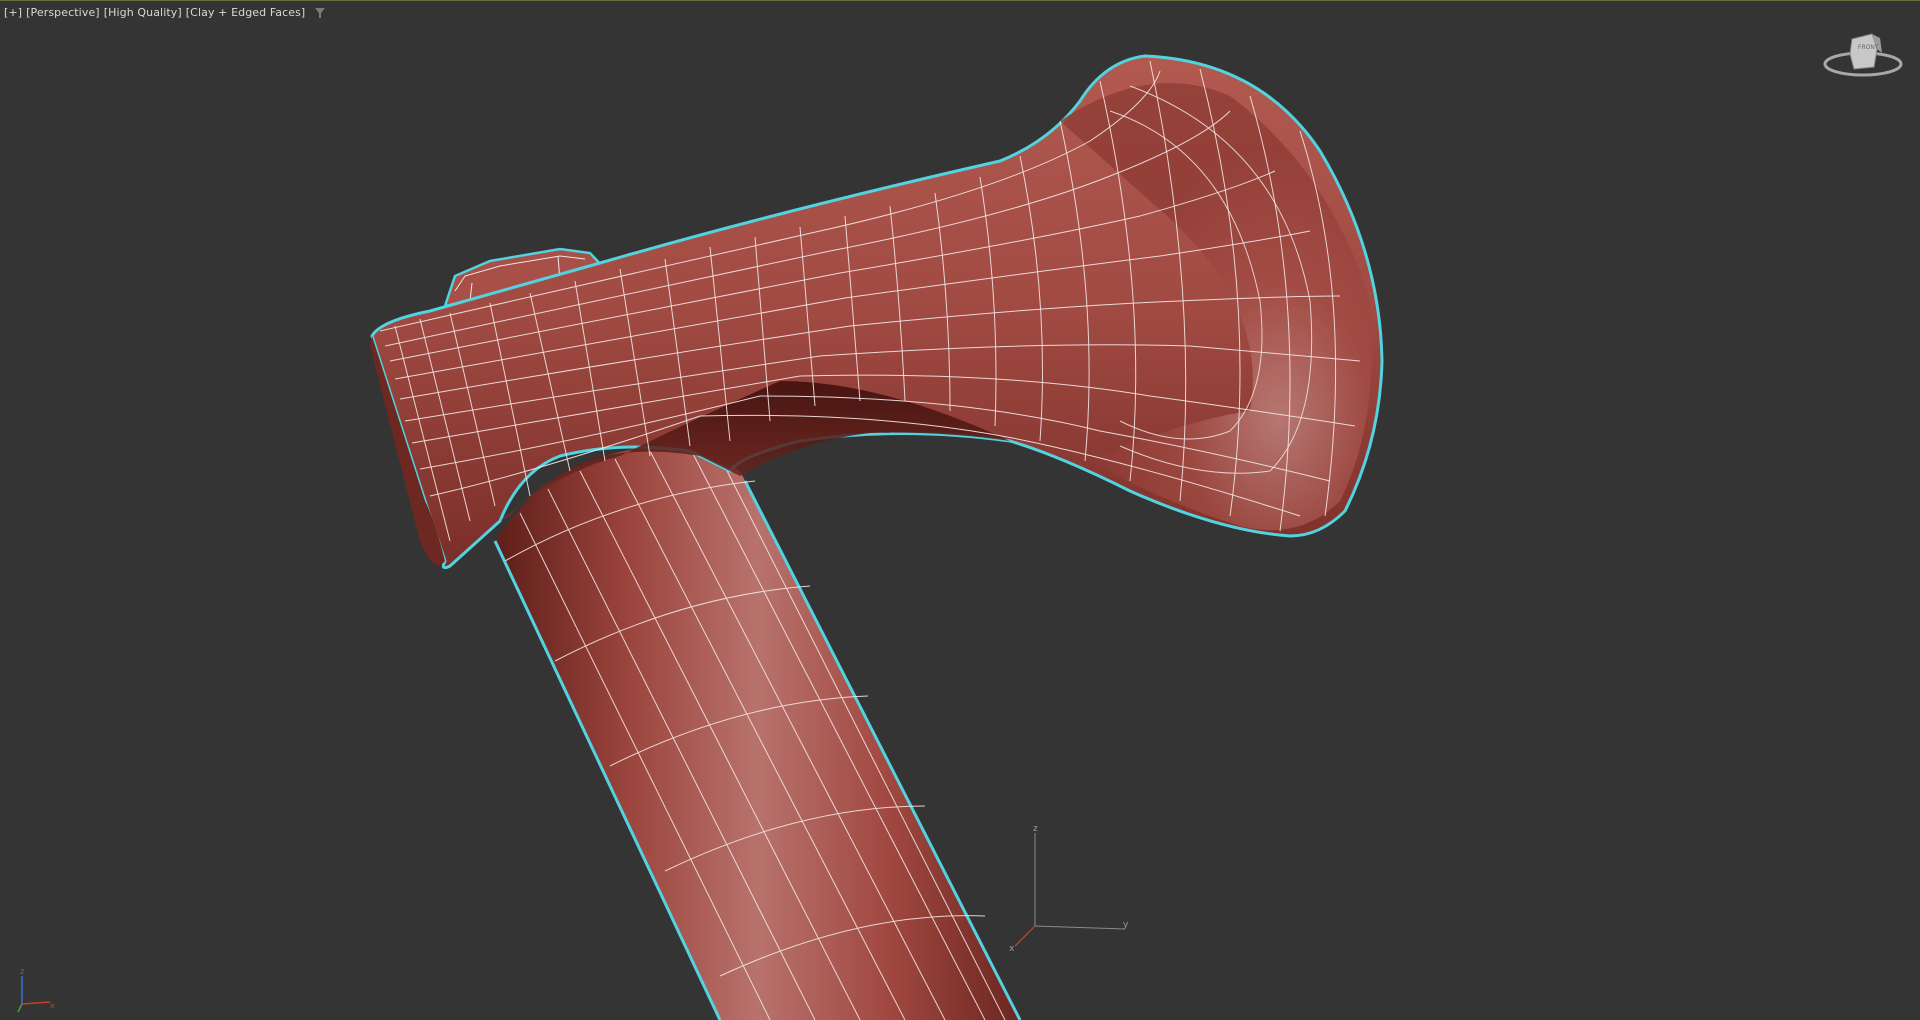 This screenshot has height=1020, width=1920. I want to click on viewcube-face-label: FRONT, so click(1868, 47).